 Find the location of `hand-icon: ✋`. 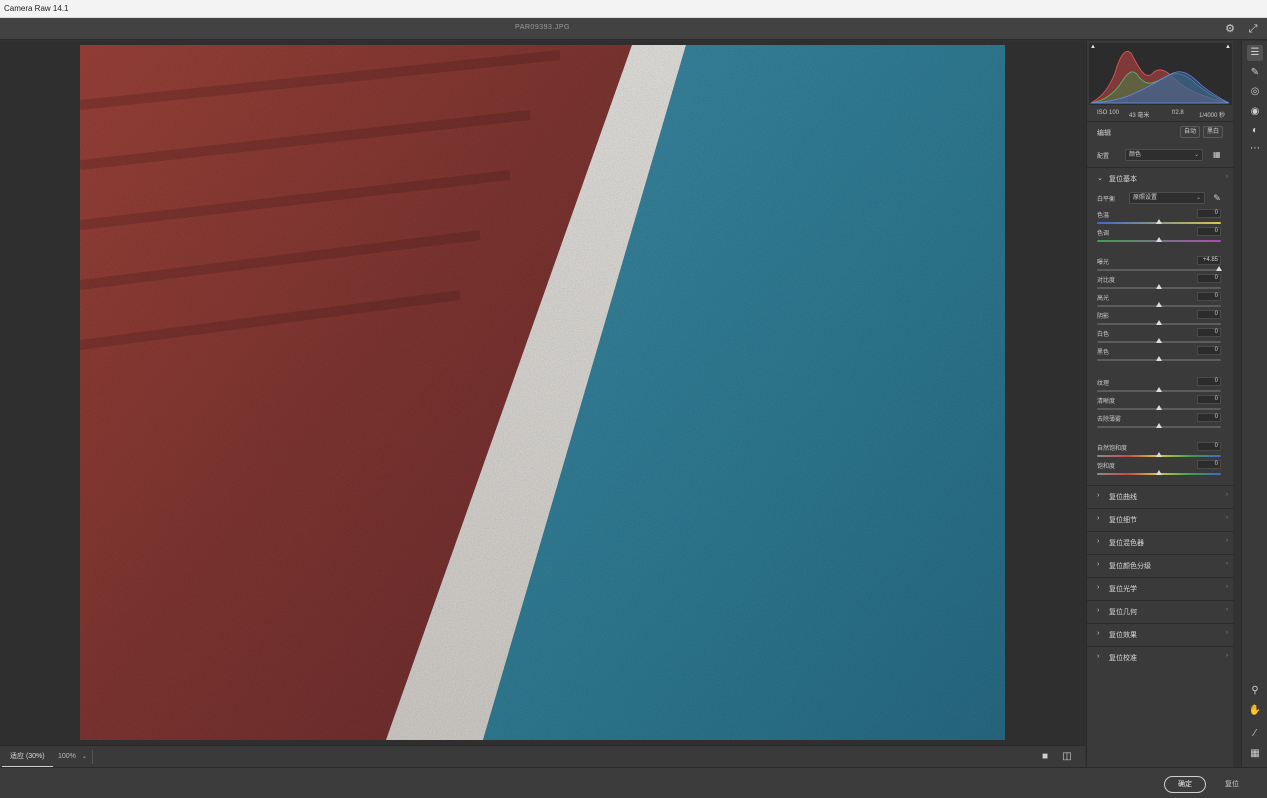

hand-icon: ✋ is located at coordinates (1255, 711).